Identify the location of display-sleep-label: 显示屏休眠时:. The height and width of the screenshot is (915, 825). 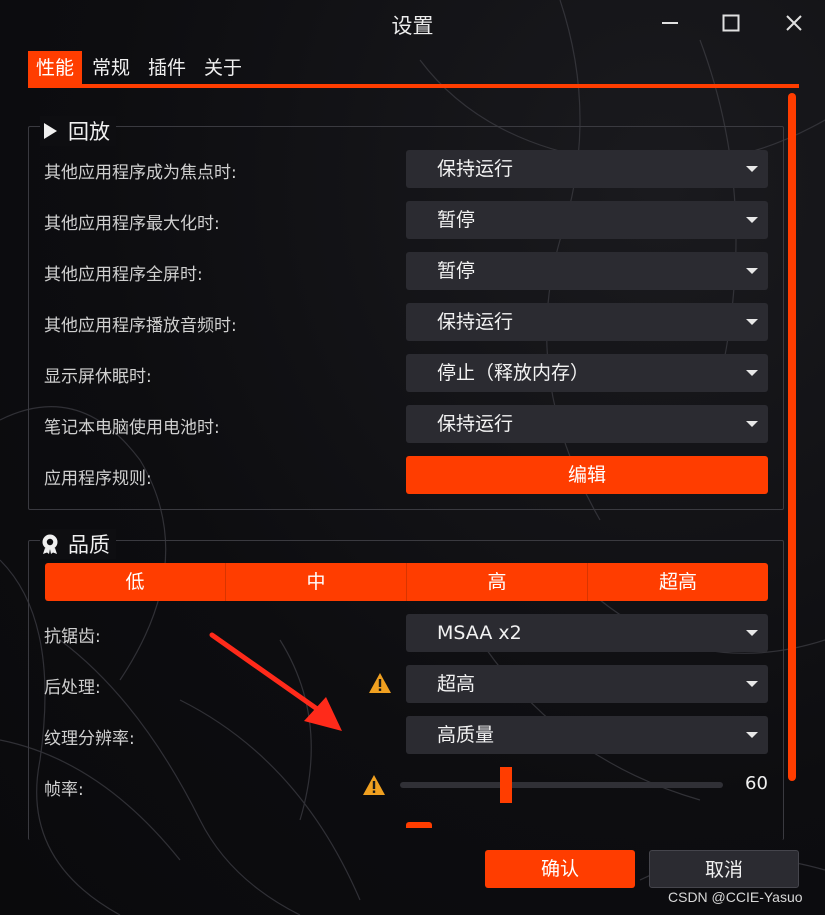
(98, 377).